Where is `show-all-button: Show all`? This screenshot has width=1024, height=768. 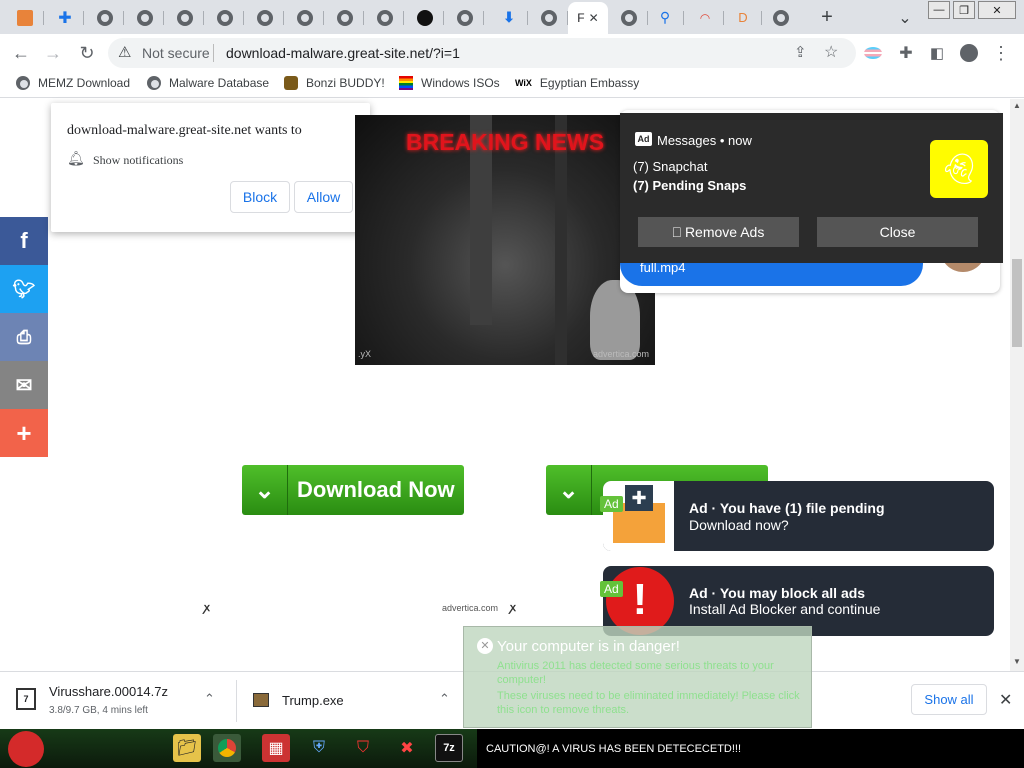 show-all-button: Show all is located at coordinates (949, 699).